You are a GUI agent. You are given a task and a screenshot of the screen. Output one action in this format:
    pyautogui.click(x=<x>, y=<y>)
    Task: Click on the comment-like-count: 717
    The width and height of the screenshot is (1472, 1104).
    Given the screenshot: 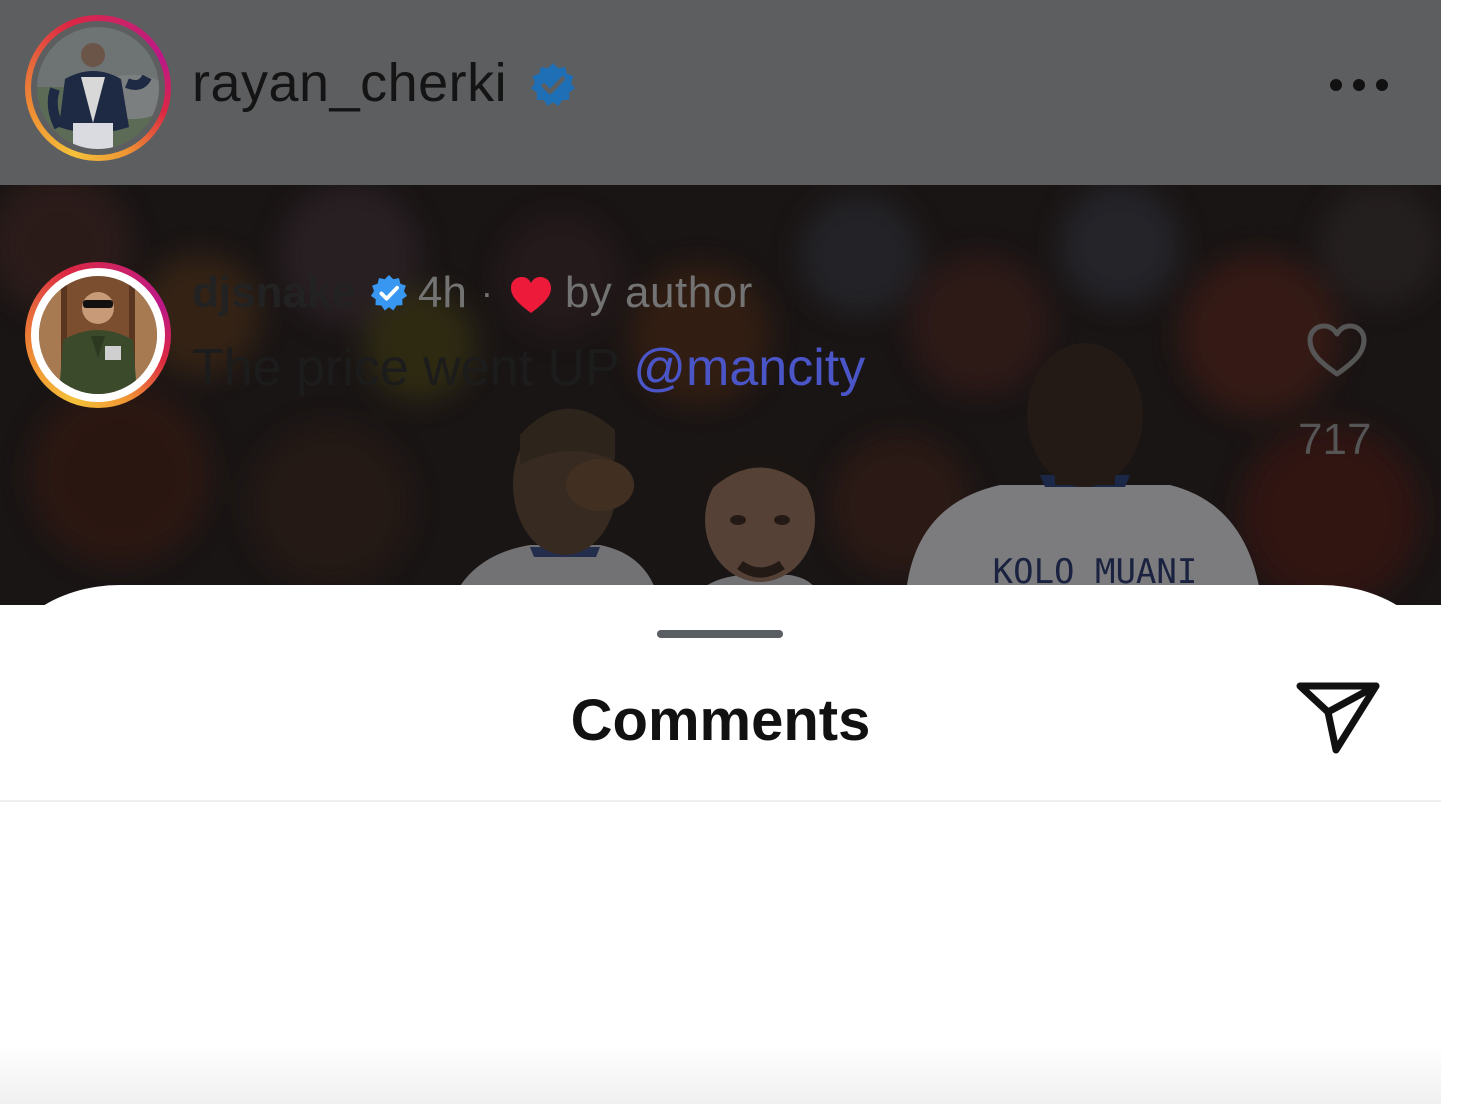 What is the action you would take?
    pyautogui.click(x=1335, y=439)
    